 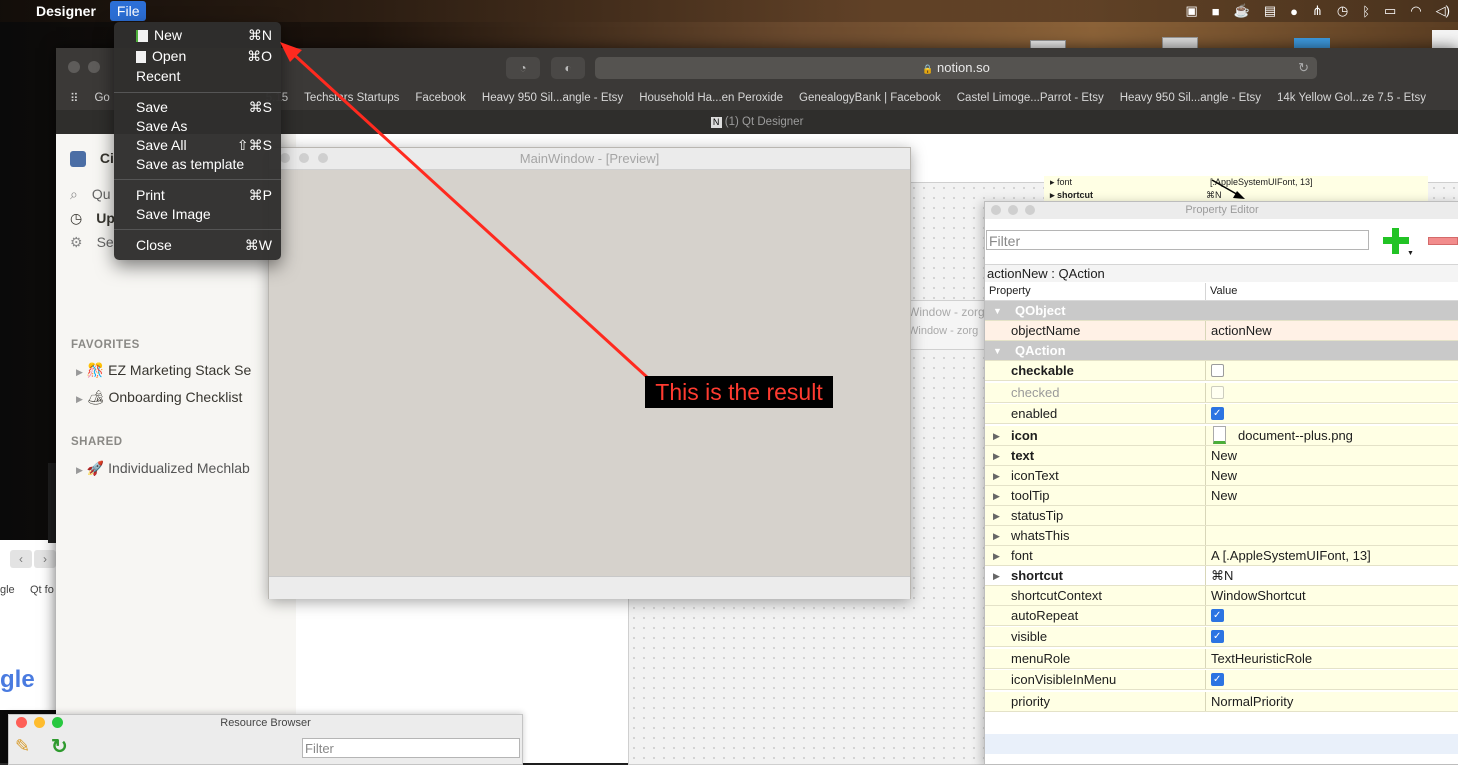 I want to click on panel-title: Resource Browser, so click(x=265, y=723).